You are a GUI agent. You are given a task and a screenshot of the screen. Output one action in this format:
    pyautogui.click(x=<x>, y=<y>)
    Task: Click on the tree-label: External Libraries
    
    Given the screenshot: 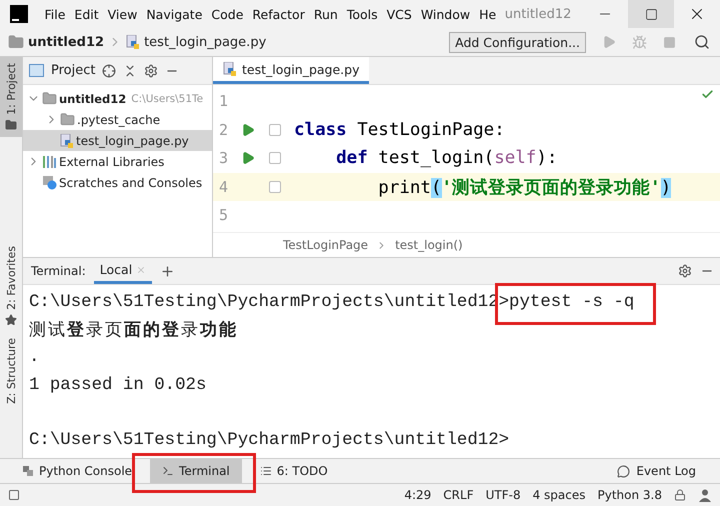 What is the action you would take?
    pyautogui.click(x=111, y=161)
    